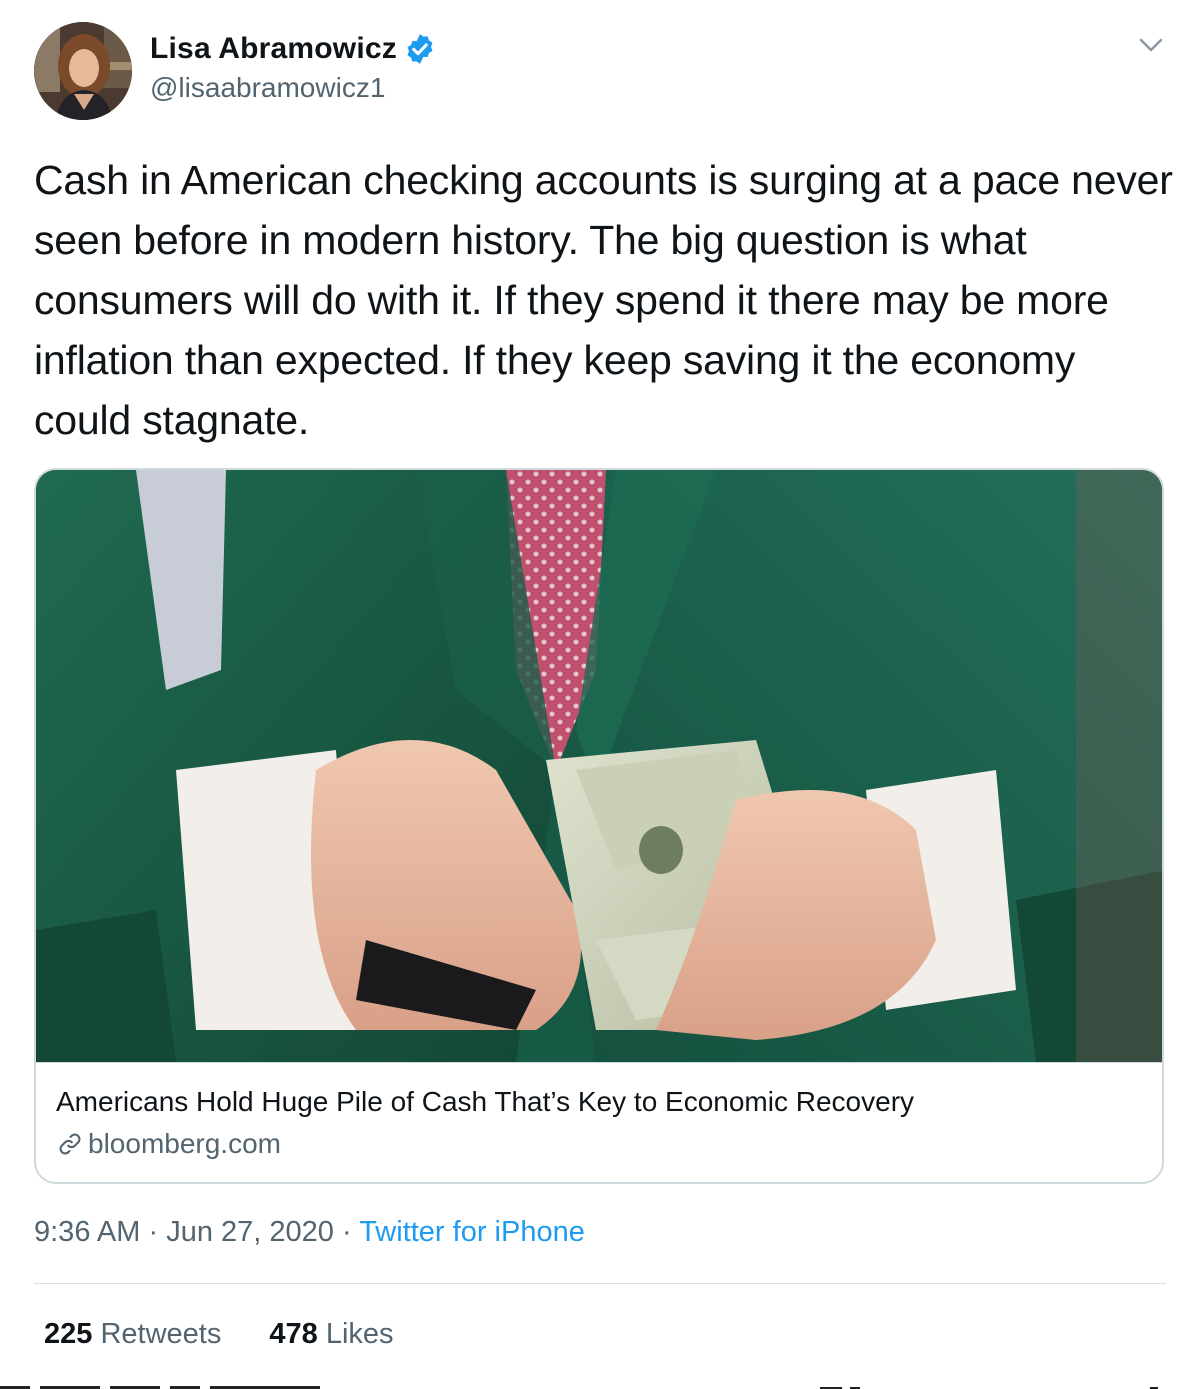 The width and height of the screenshot is (1200, 1389). I want to click on card-domain: bloomberg.com, so click(184, 1144).